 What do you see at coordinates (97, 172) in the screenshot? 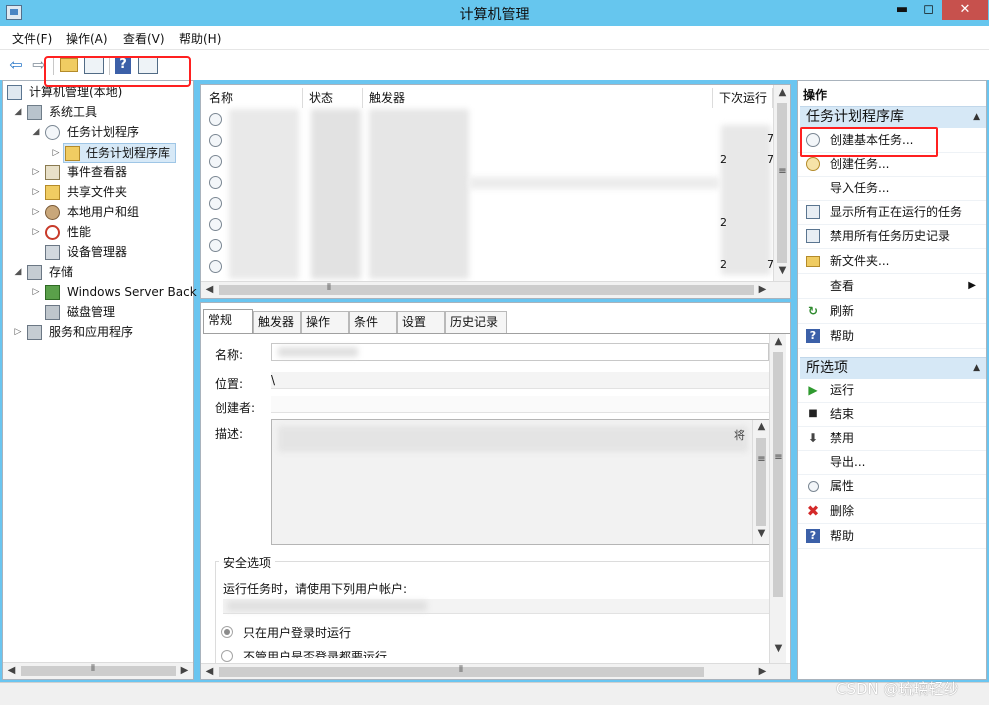
I see `tree-label: 事件查看器` at bounding box center [97, 172].